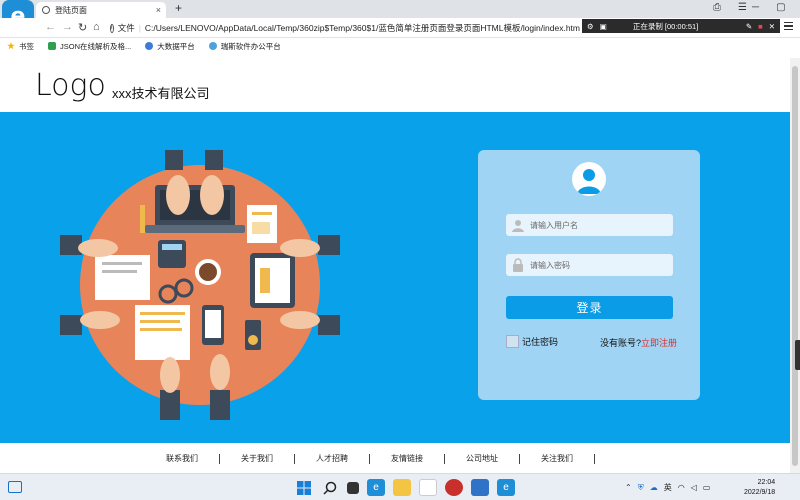 The height and width of the screenshot is (500, 800). What do you see at coordinates (772, 26) in the screenshot?
I see `close-recorder-icon: ✕` at bounding box center [772, 26].